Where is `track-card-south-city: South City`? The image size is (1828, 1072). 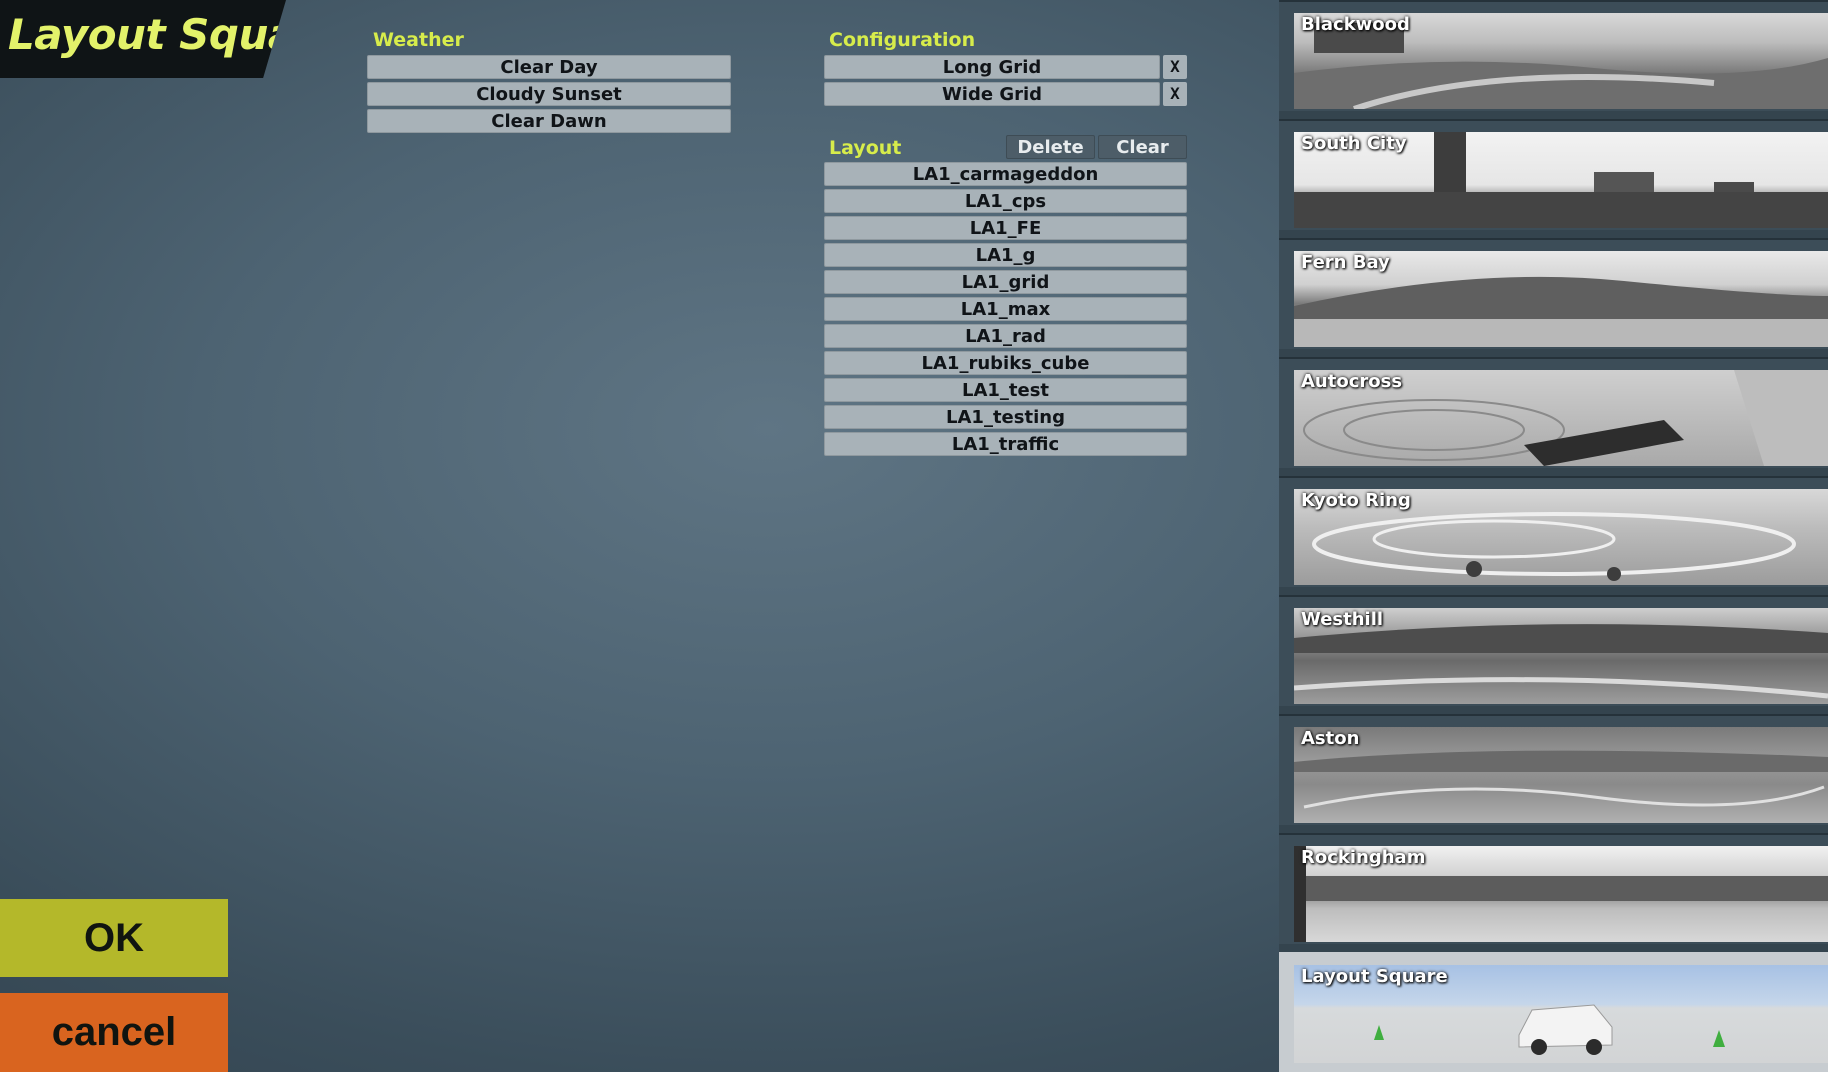
track-card-south-city: South City is located at coordinates (1553, 174).